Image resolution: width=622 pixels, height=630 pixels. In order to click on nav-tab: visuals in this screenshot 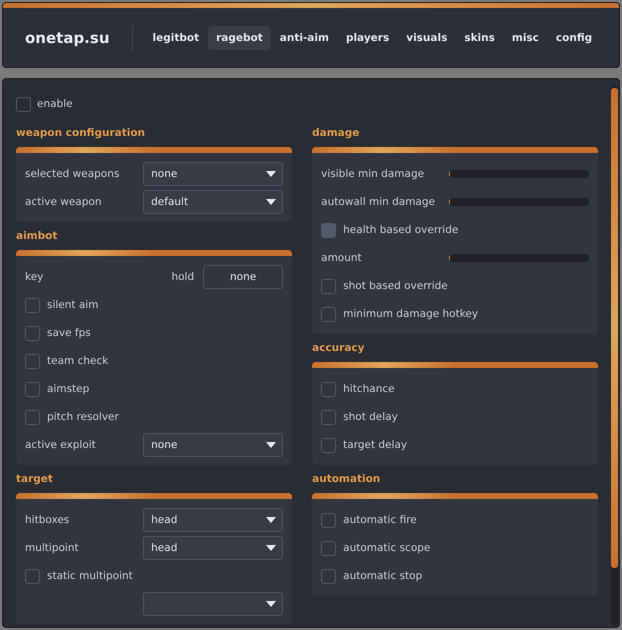, I will do `click(427, 38)`.